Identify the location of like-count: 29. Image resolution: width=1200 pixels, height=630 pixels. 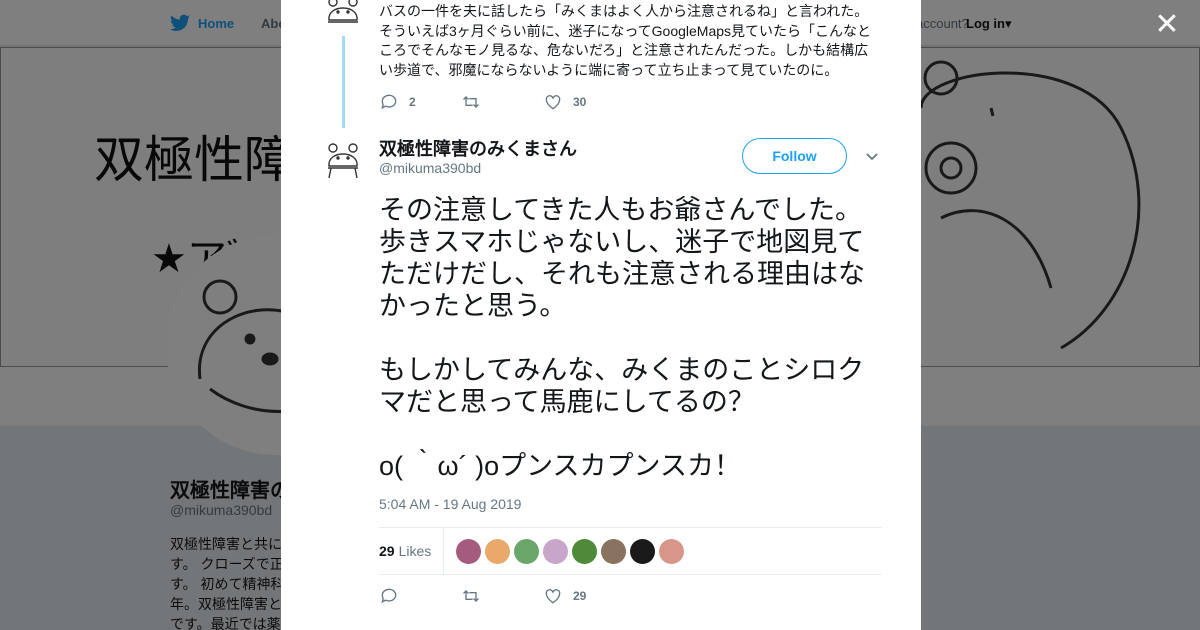
(580, 596).